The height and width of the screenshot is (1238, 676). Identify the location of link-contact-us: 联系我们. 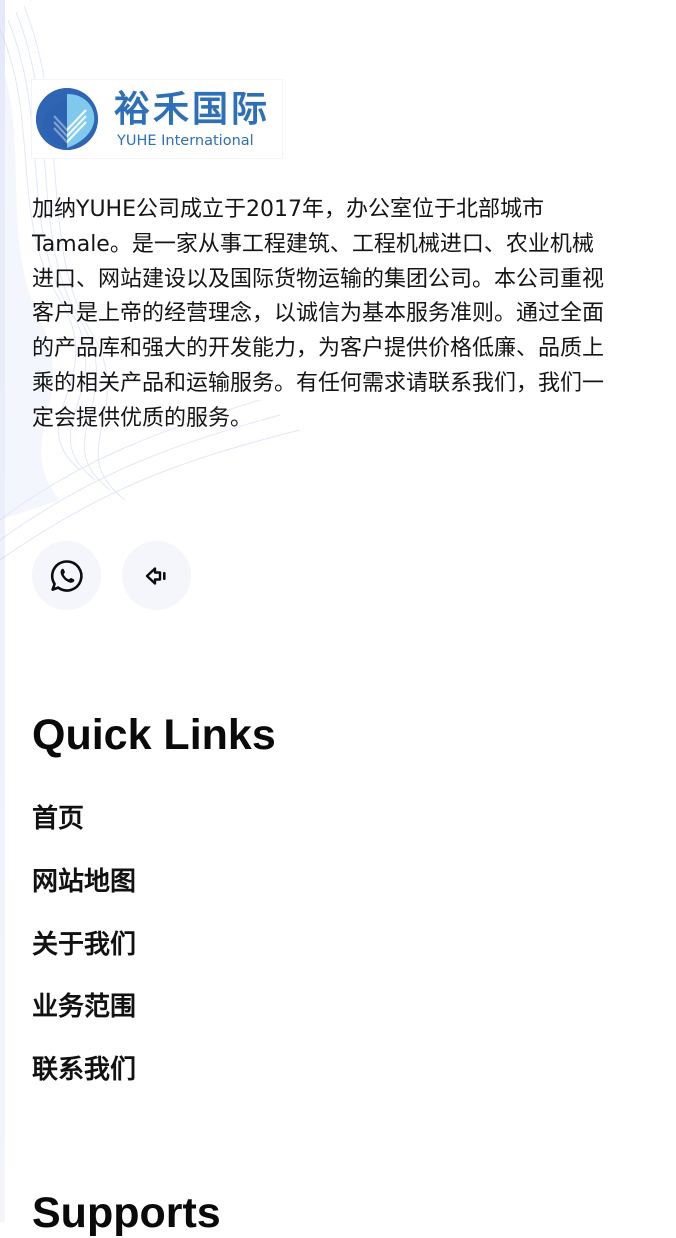
(84, 1070).